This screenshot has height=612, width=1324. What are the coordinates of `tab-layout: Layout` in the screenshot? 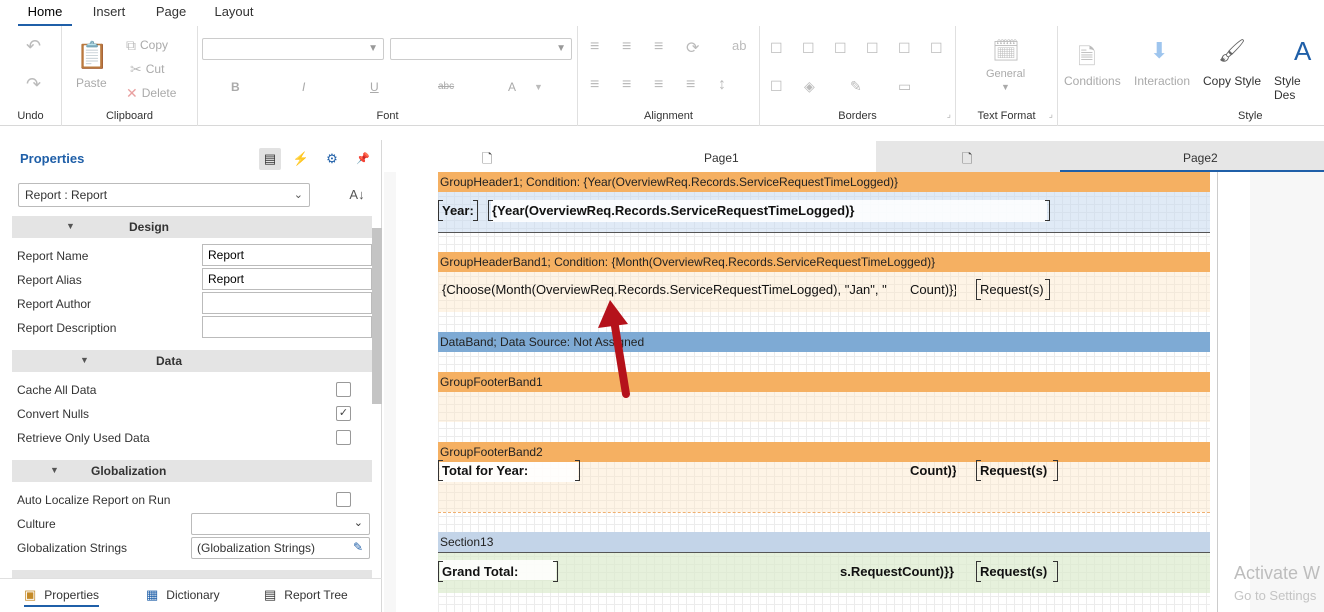 It's located at (234, 13).